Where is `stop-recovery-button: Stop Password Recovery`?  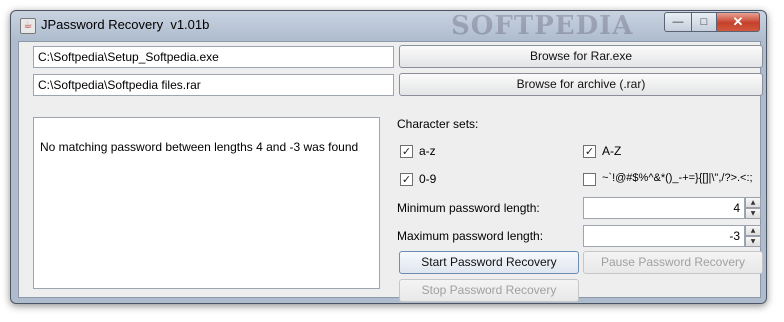 stop-recovery-button: Stop Password Recovery is located at coordinates (489, 290).